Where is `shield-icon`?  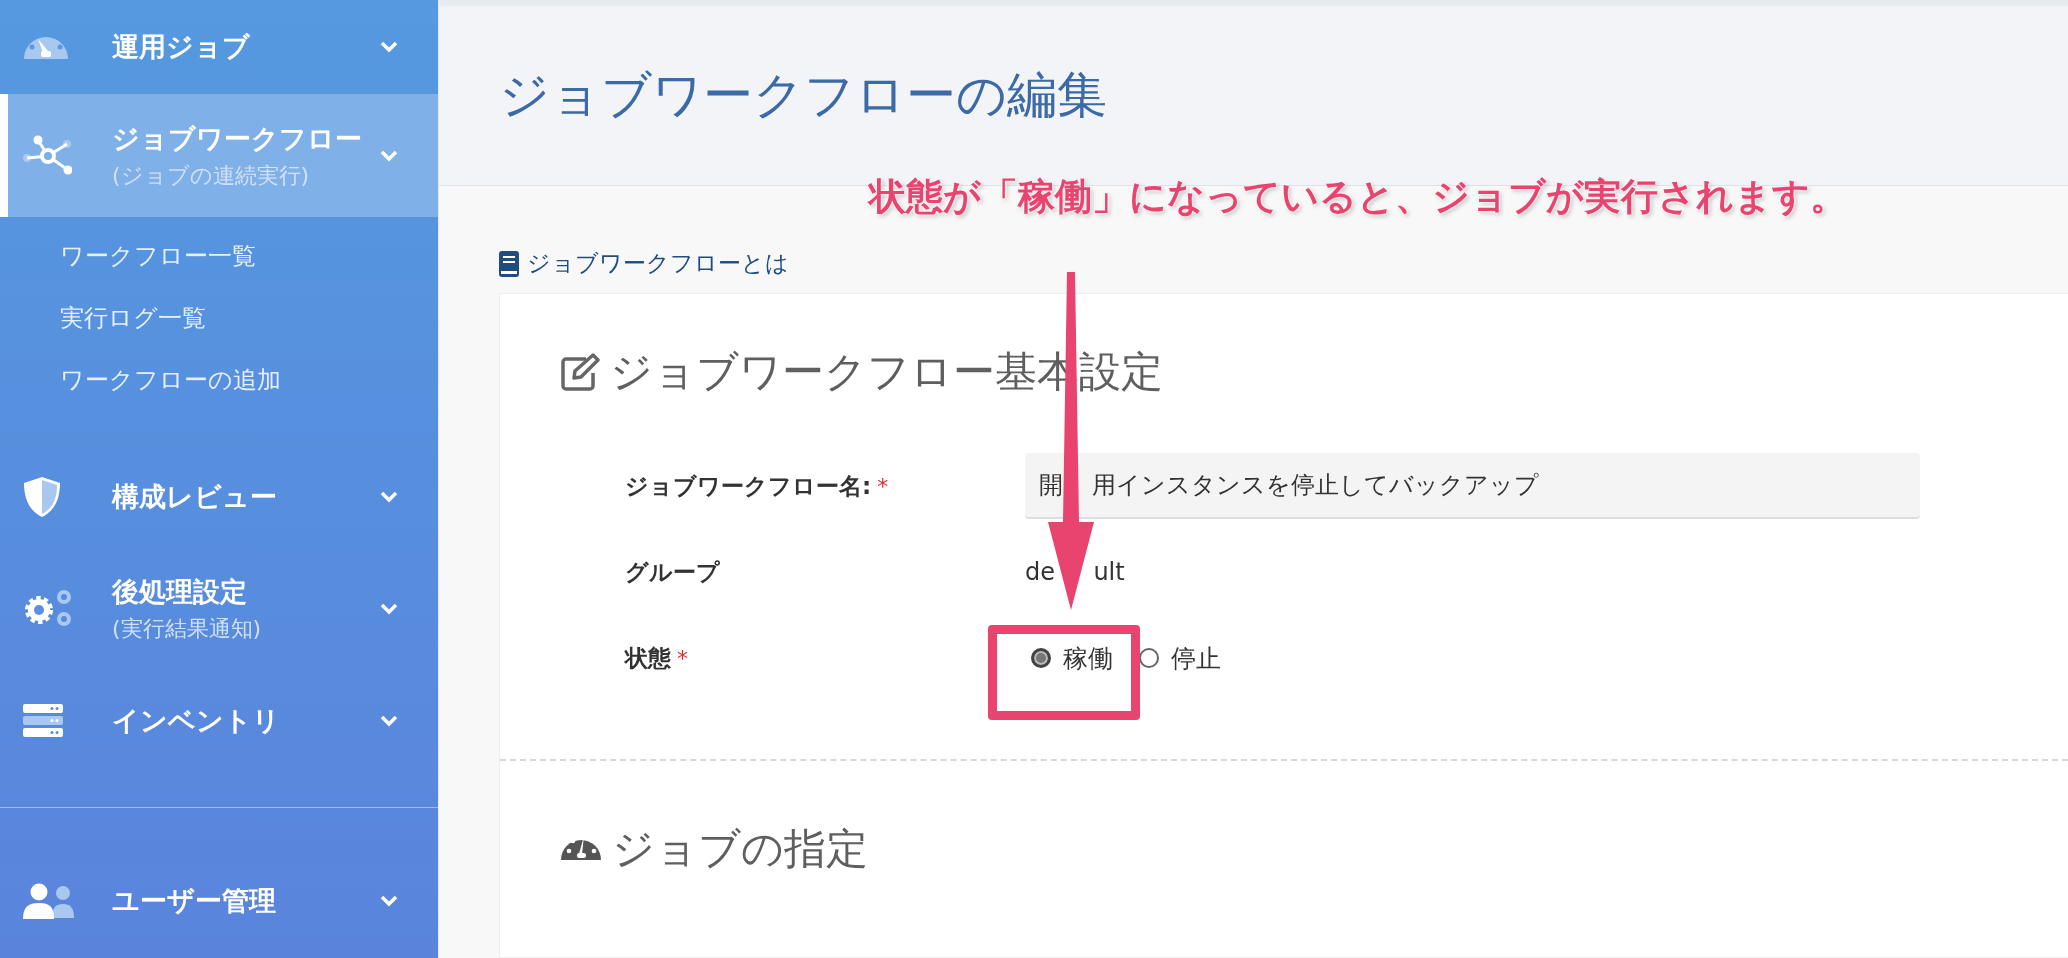 shield-icon is located at coordinates (42, 497).